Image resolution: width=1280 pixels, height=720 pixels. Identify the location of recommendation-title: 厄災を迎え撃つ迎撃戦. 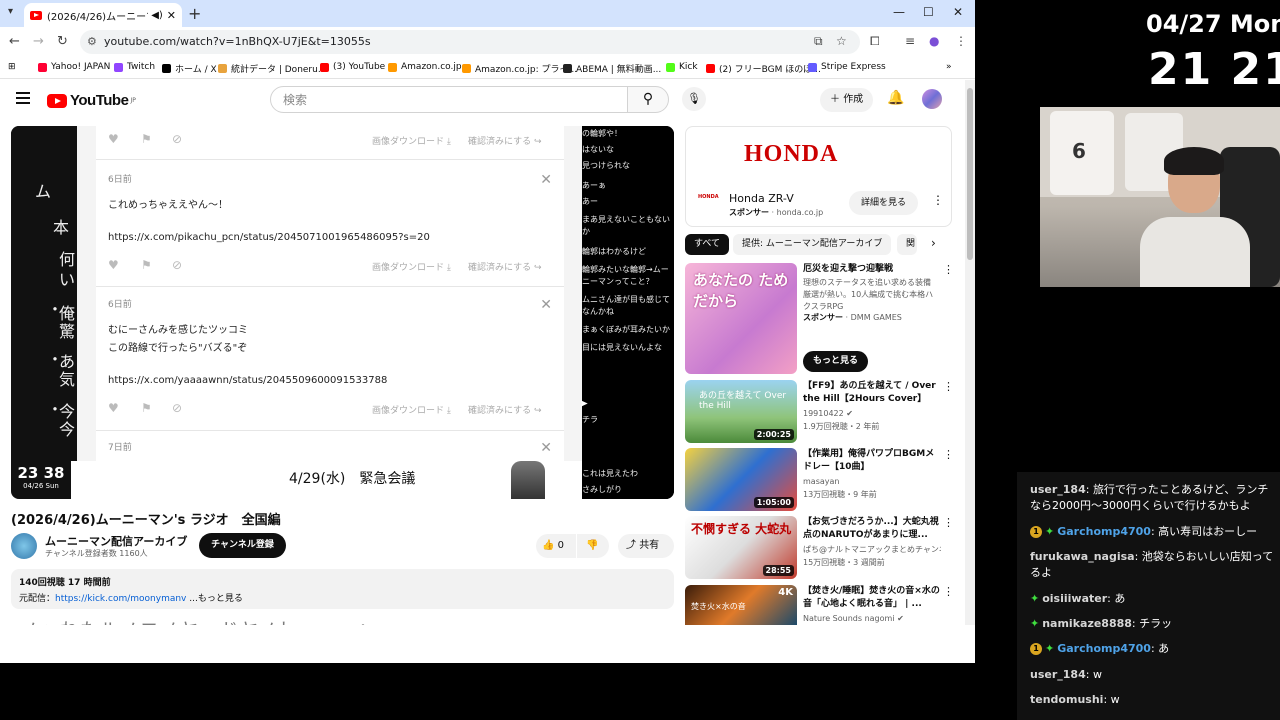
(872, 269).